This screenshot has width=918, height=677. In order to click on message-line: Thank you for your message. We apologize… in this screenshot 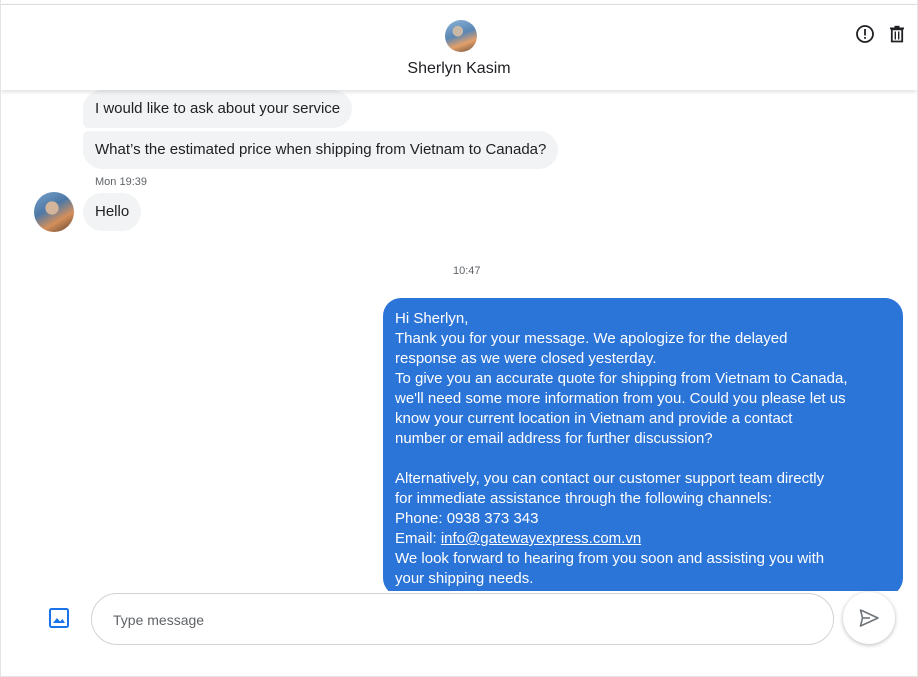, I will do `click(591, 338)`.